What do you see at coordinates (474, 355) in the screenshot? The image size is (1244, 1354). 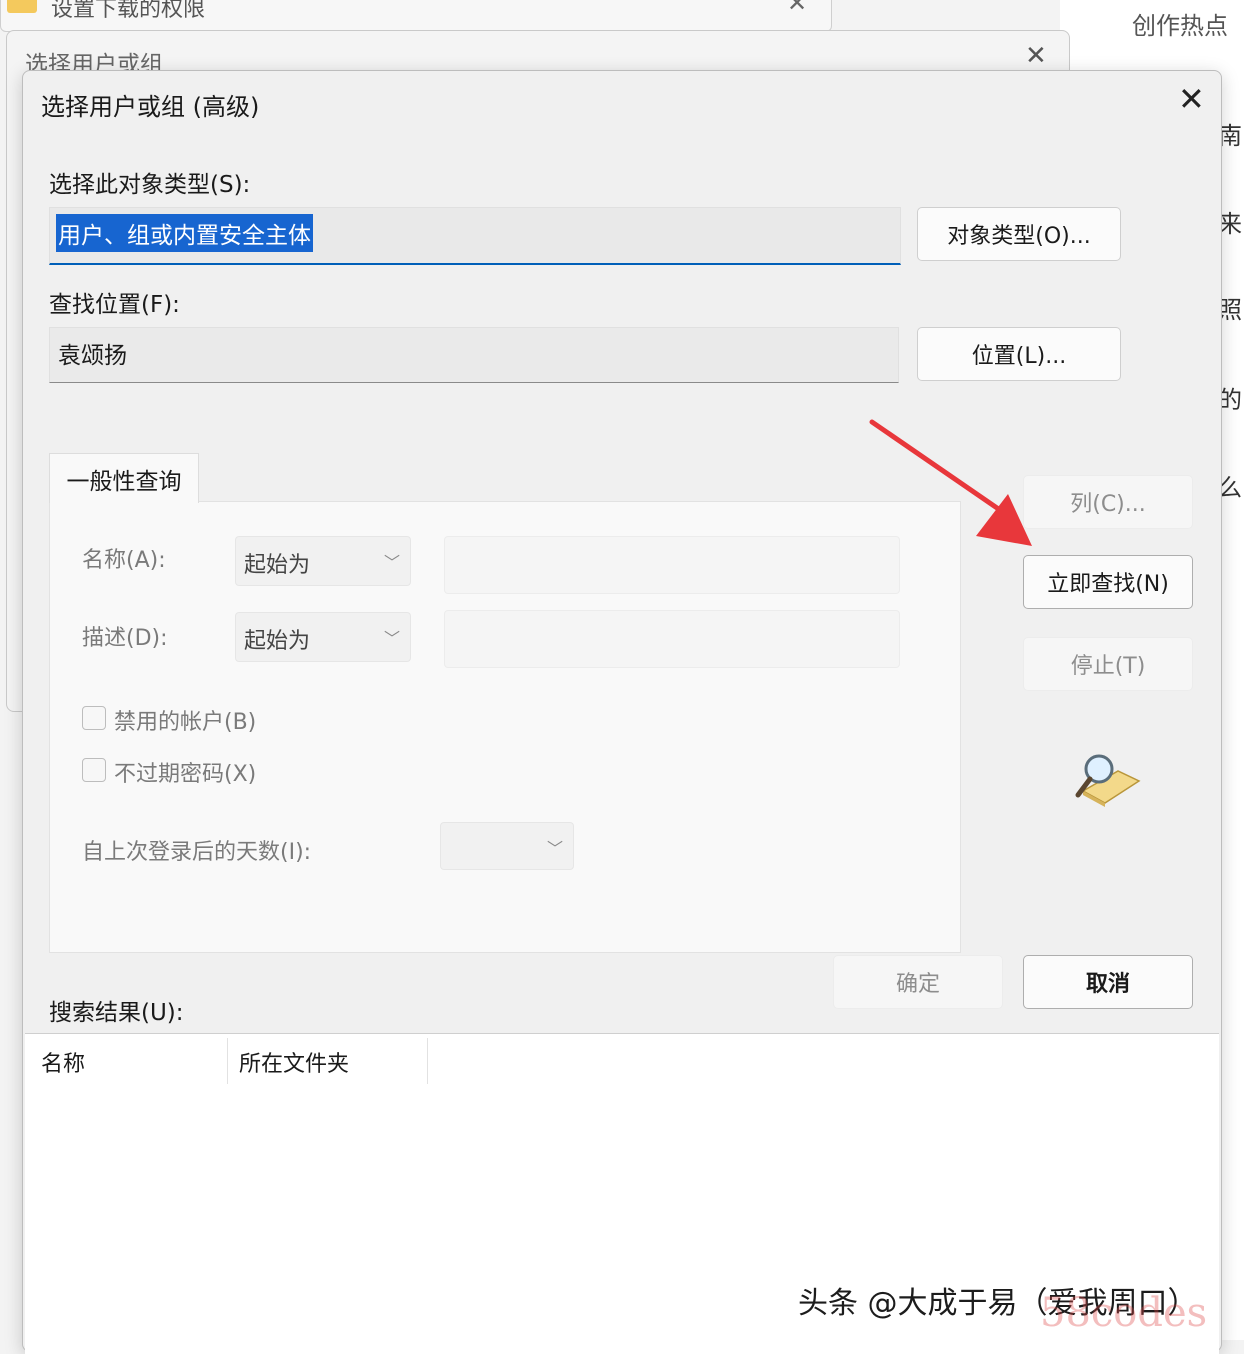 I see `location-field: 袁颂扬` at bounding box center [474, 355].